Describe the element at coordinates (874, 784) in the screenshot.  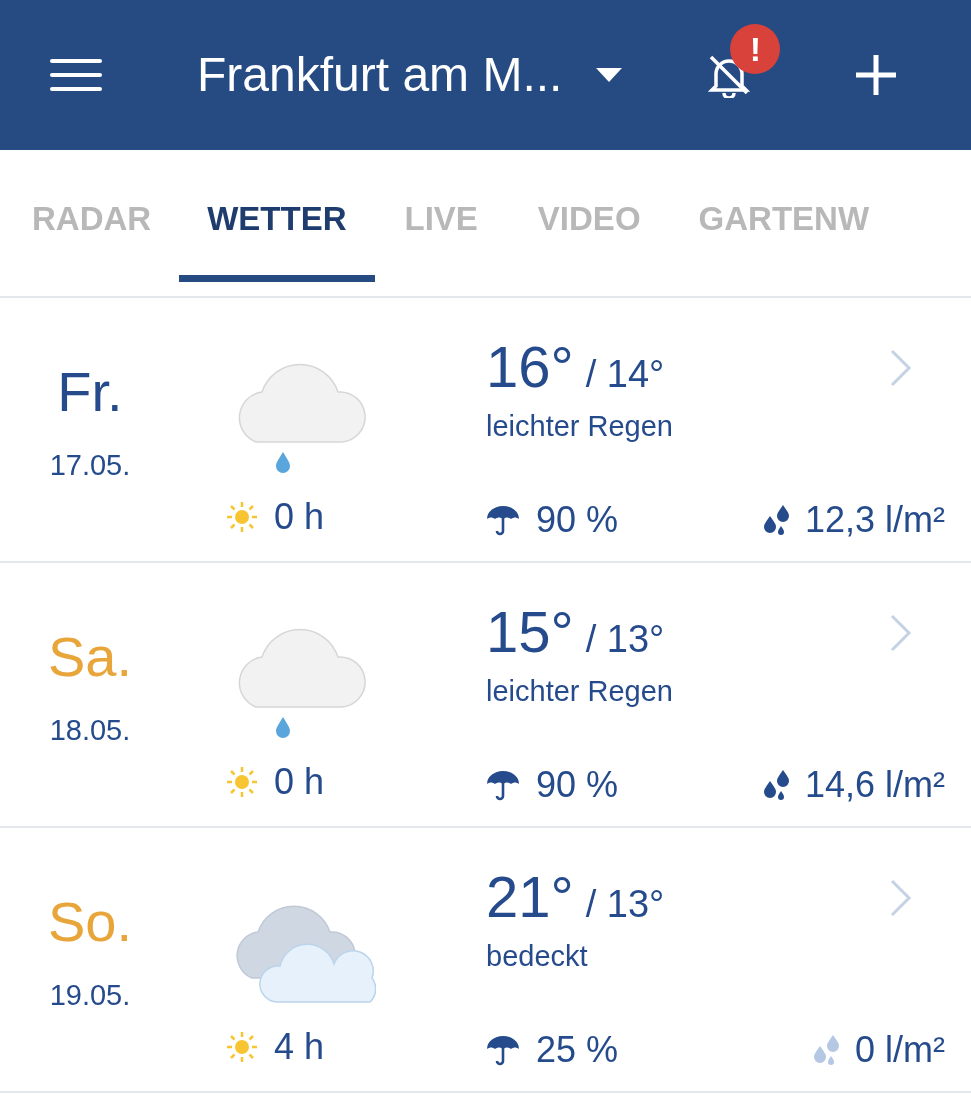
I see `rain-amount: 14,6 l/m²` at that location.